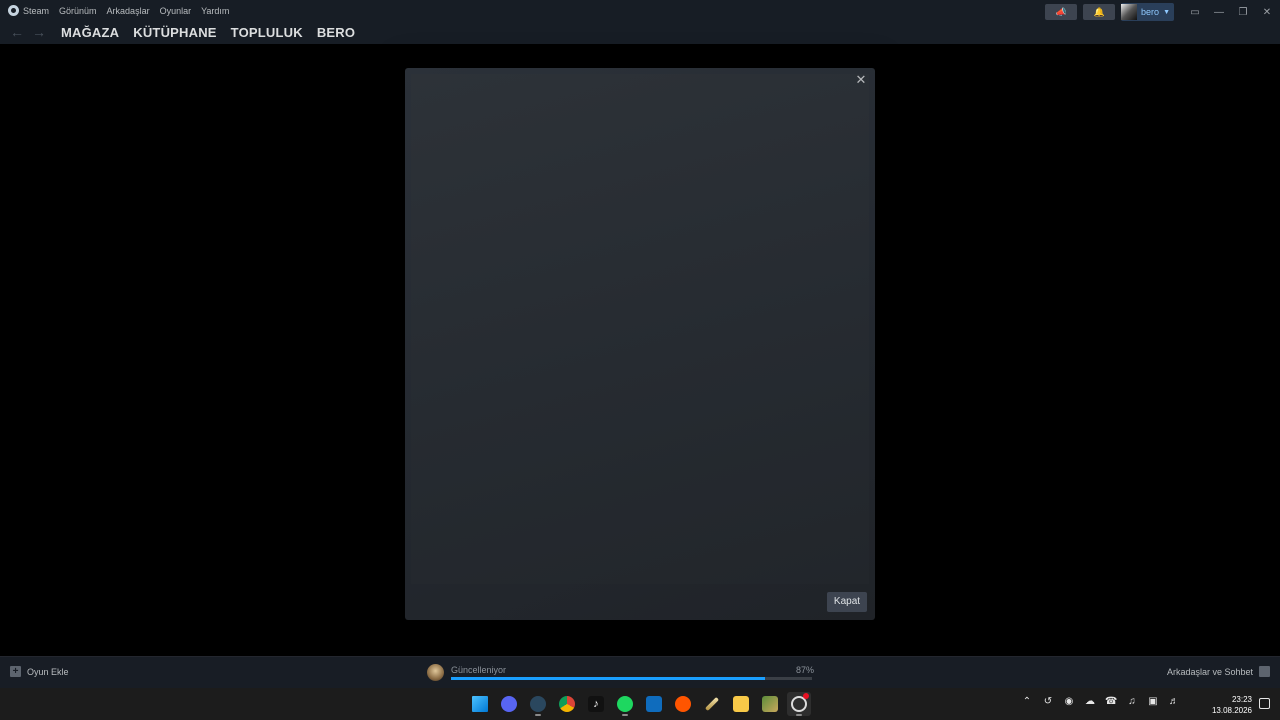  Describe the element at coordinates (847, 602) in the screenshot. I see `close-button: Kapat` at that location.